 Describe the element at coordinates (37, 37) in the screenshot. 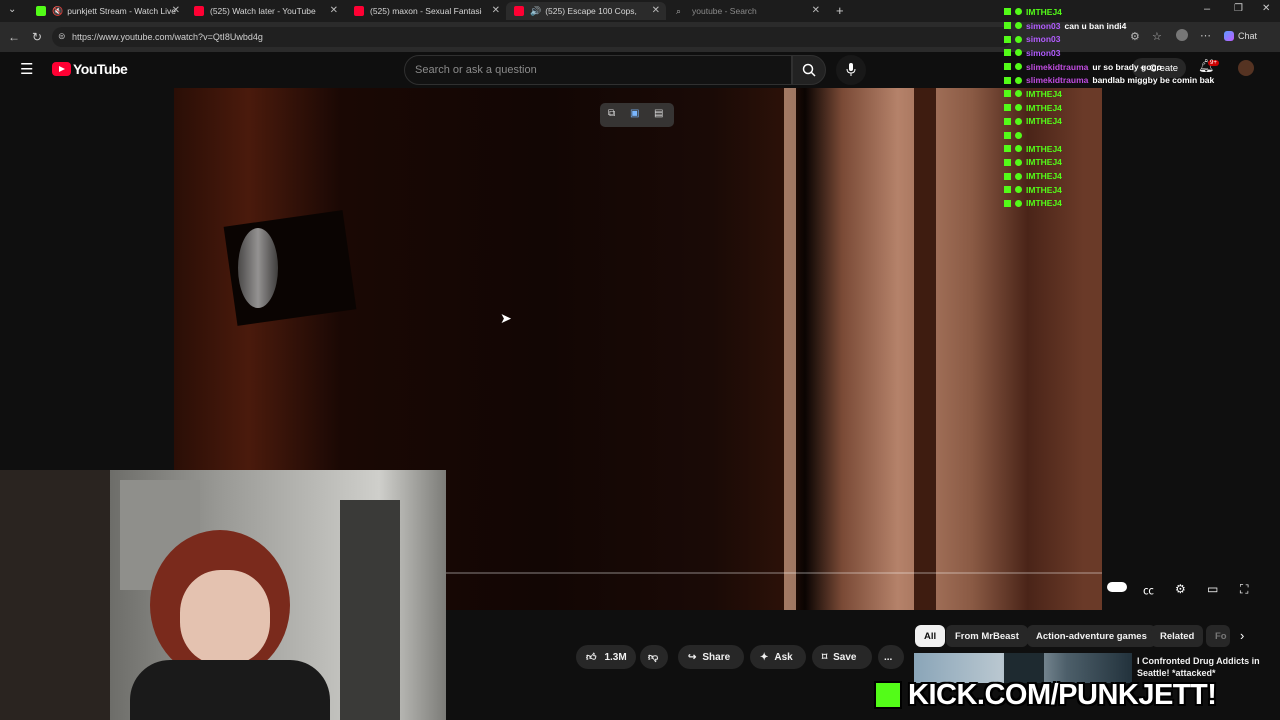

I see `reload-icon: ↻` at that location.